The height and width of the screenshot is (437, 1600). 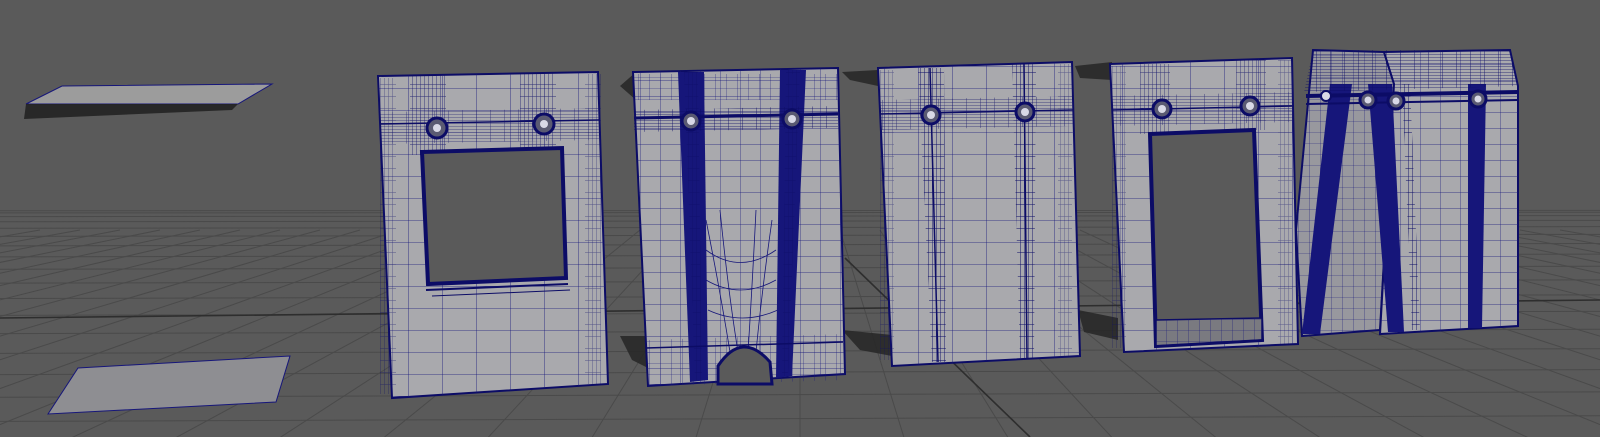 What do you see at coordinates (979, 214) in the screenshot?
I see `wall-panel-plain` at bounding box center [979, 214].